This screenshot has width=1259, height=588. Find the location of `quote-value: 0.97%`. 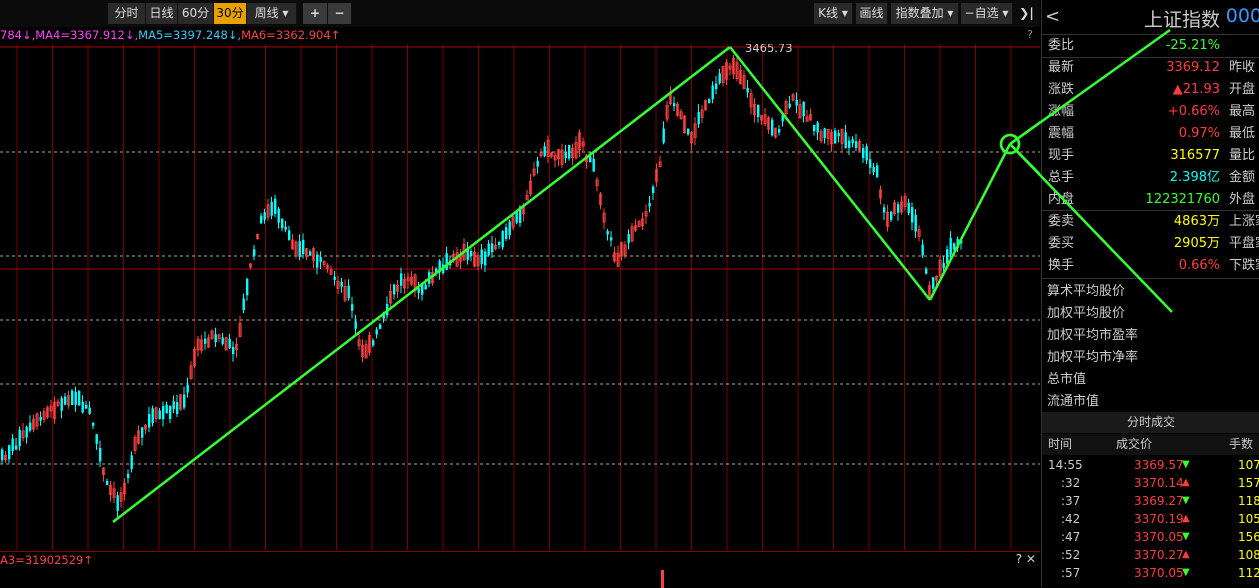

quote-value: 0.97% is located at coordinates (1199, 133).